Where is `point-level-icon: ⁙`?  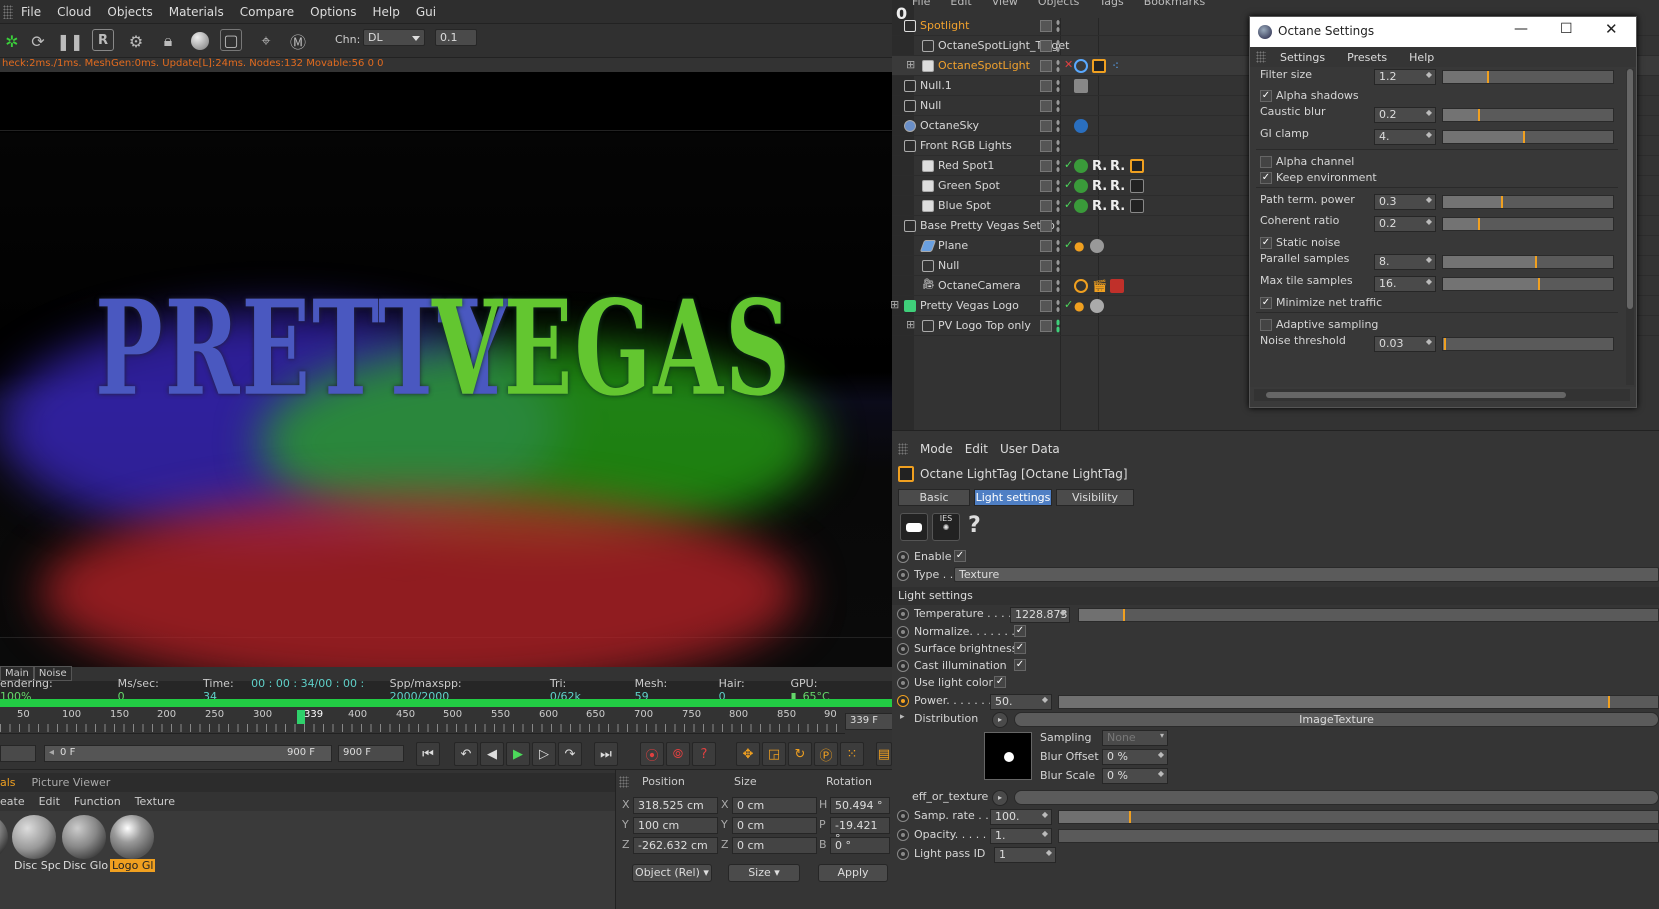
point-level-icon: ⁙ is located at coordinates (852, 754).